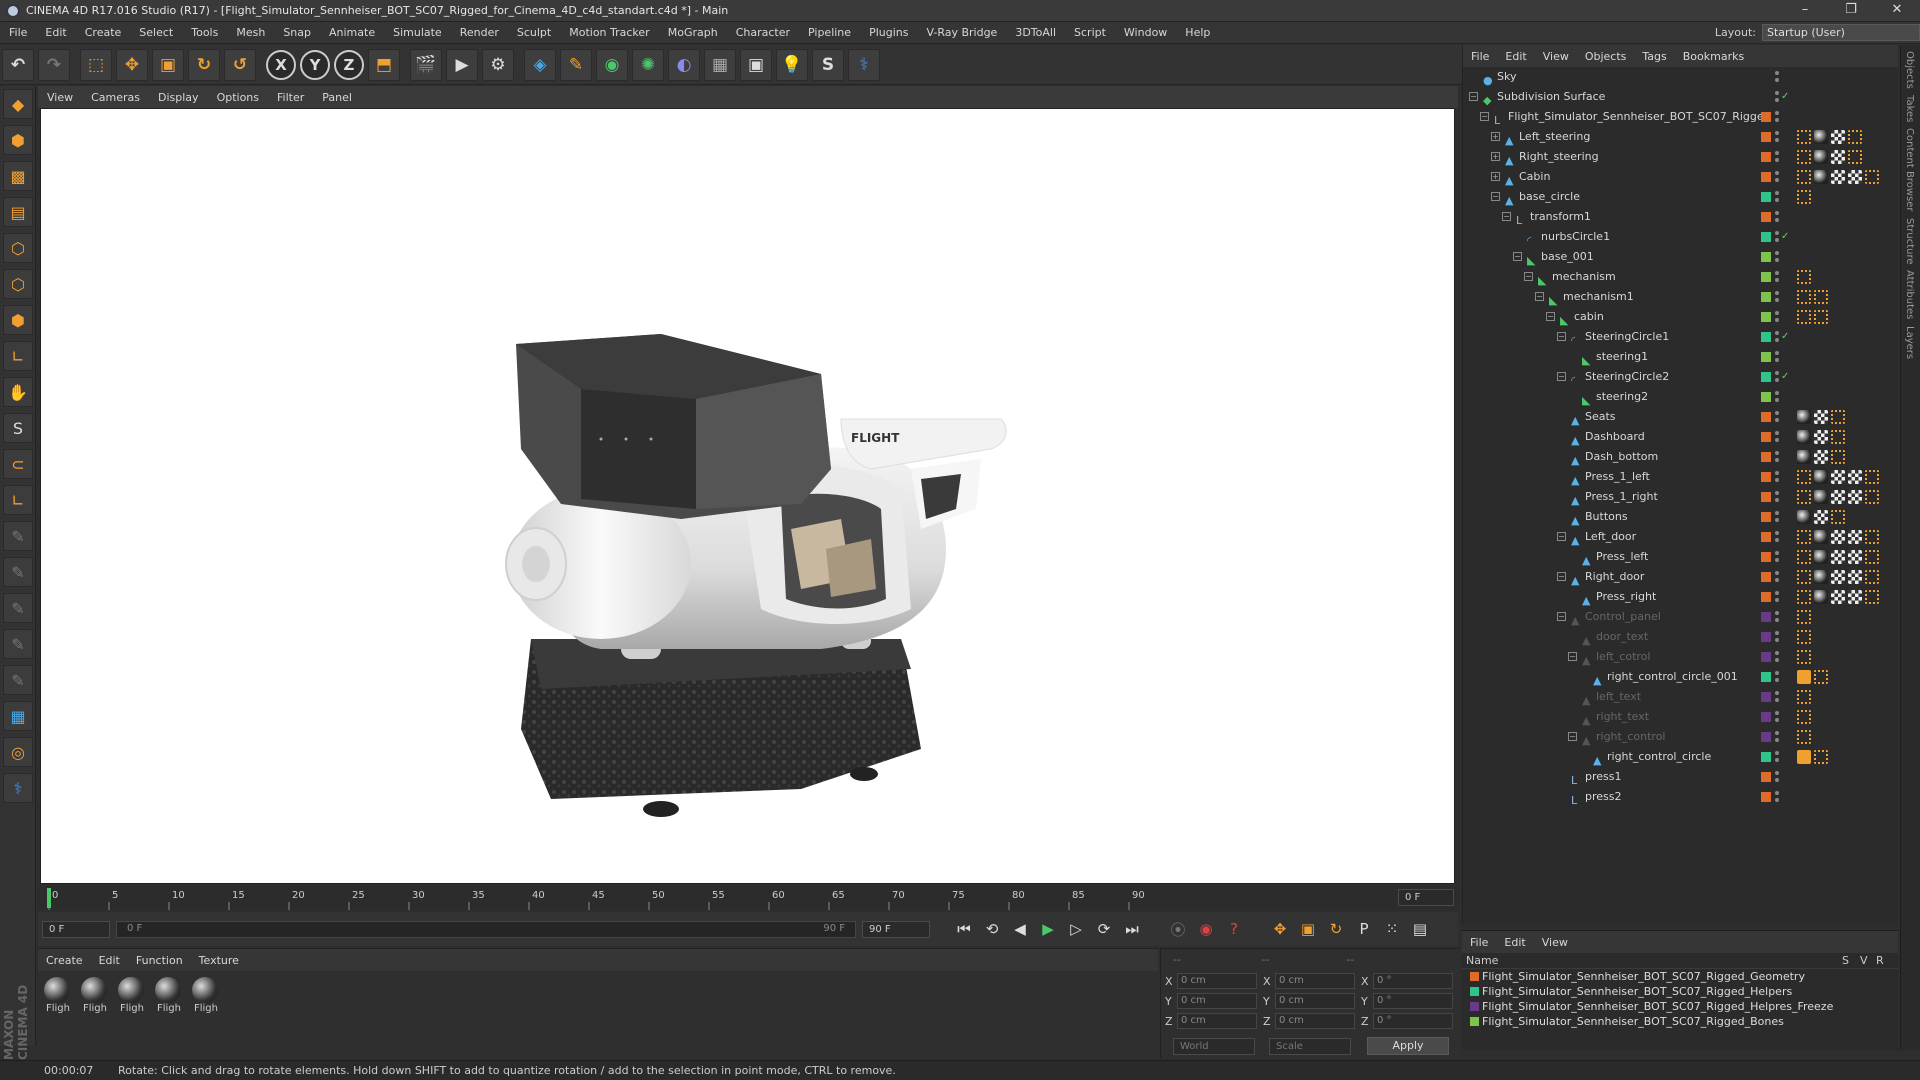 Image resolution: width=1920 pixels, height=1080 pixels. I want to click on object-menu-tags: Tags, so click(1654, 56).